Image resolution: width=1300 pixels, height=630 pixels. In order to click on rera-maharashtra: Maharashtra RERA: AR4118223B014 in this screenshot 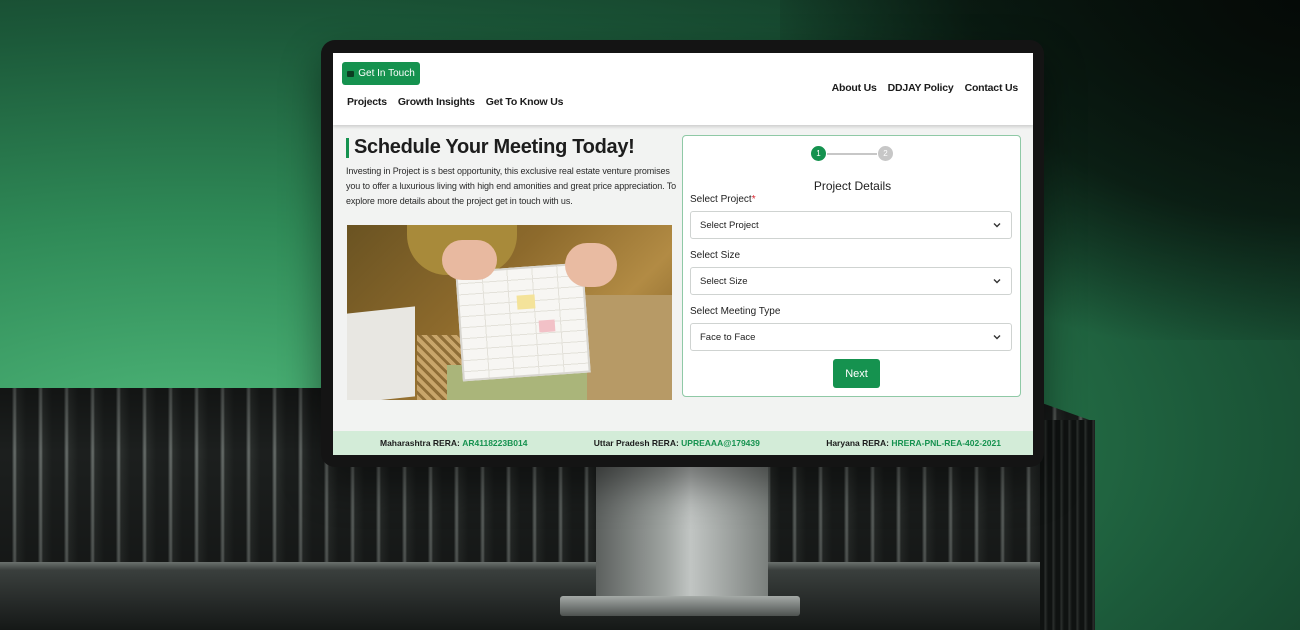, I will do `click(453, 443)`.